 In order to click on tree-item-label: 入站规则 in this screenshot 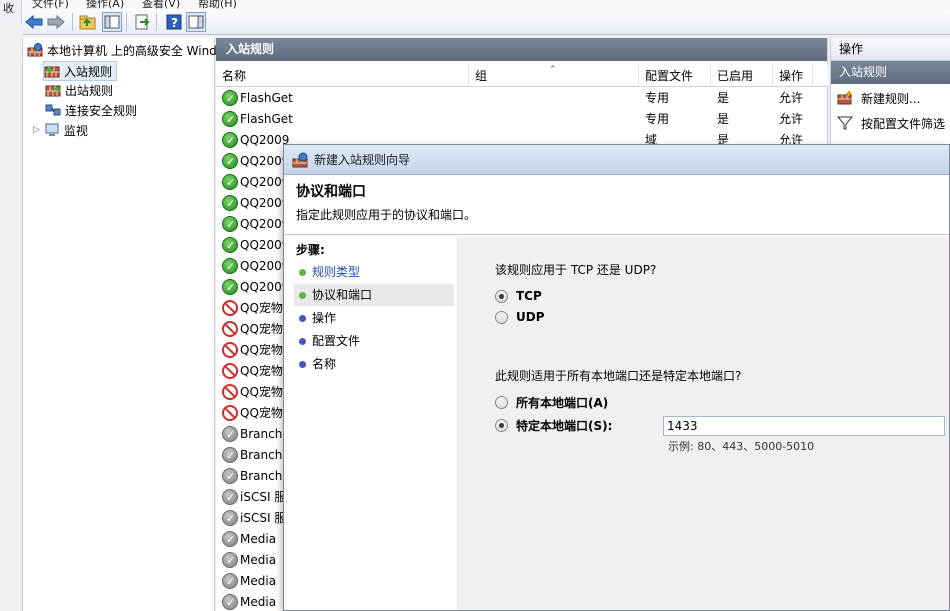, I will do `click(88, 71)`.